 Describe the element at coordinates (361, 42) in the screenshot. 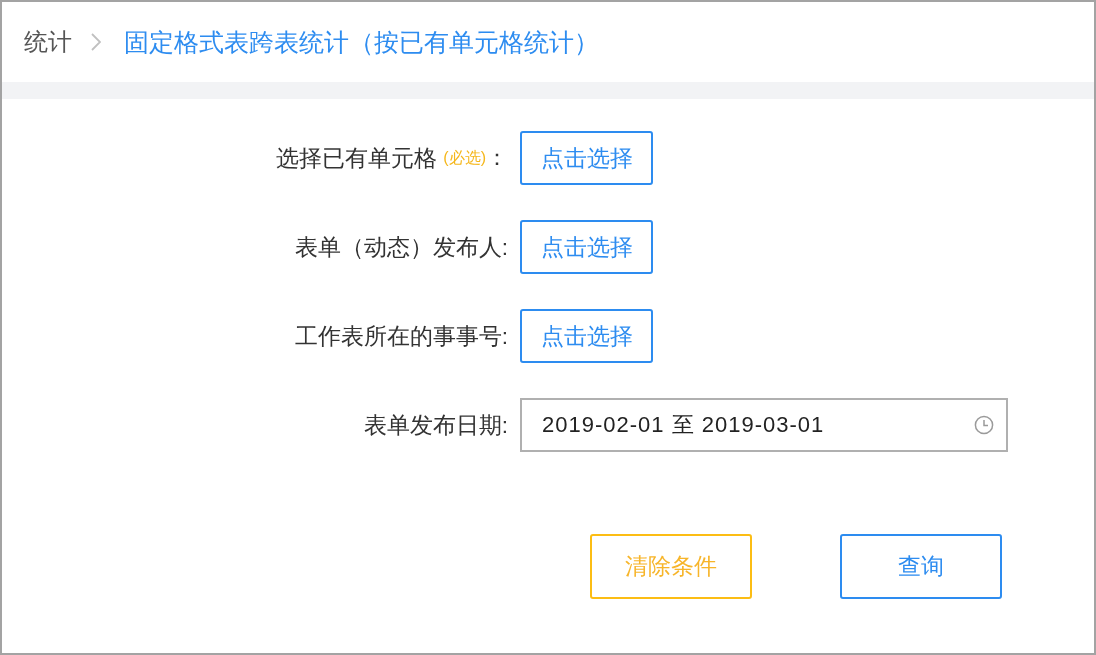

I see `page-title: 固定格式表跨表统计（按已有单元格统计）` at that location.